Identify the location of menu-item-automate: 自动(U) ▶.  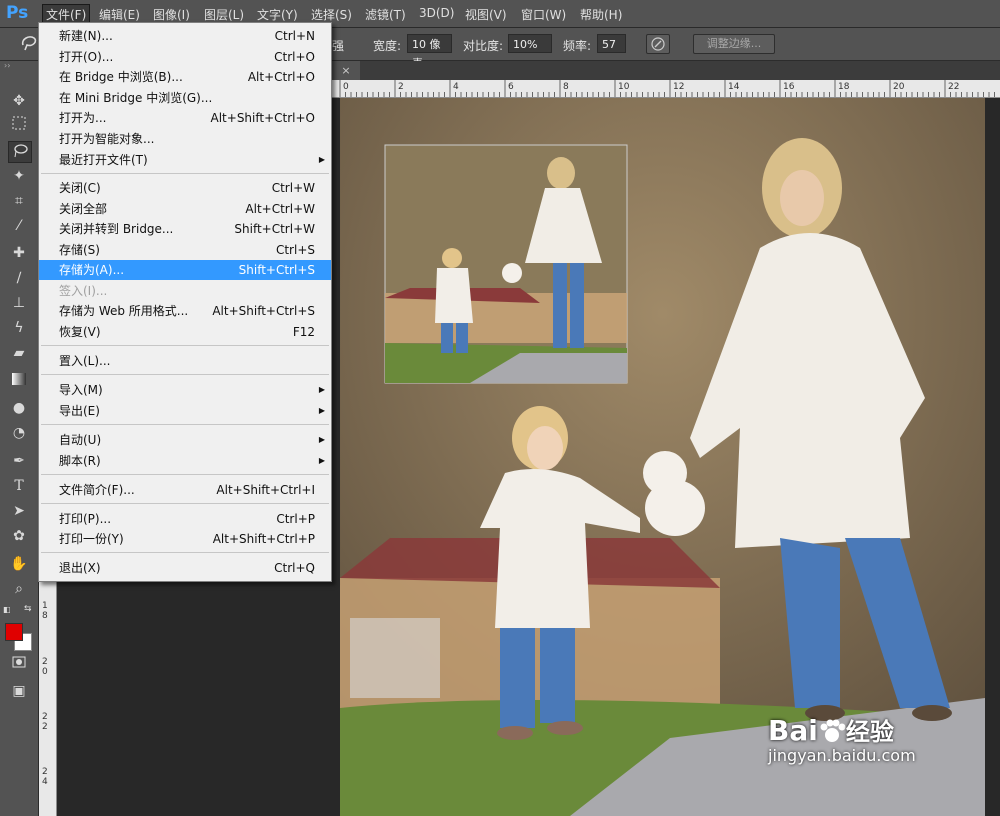
(185, 440).